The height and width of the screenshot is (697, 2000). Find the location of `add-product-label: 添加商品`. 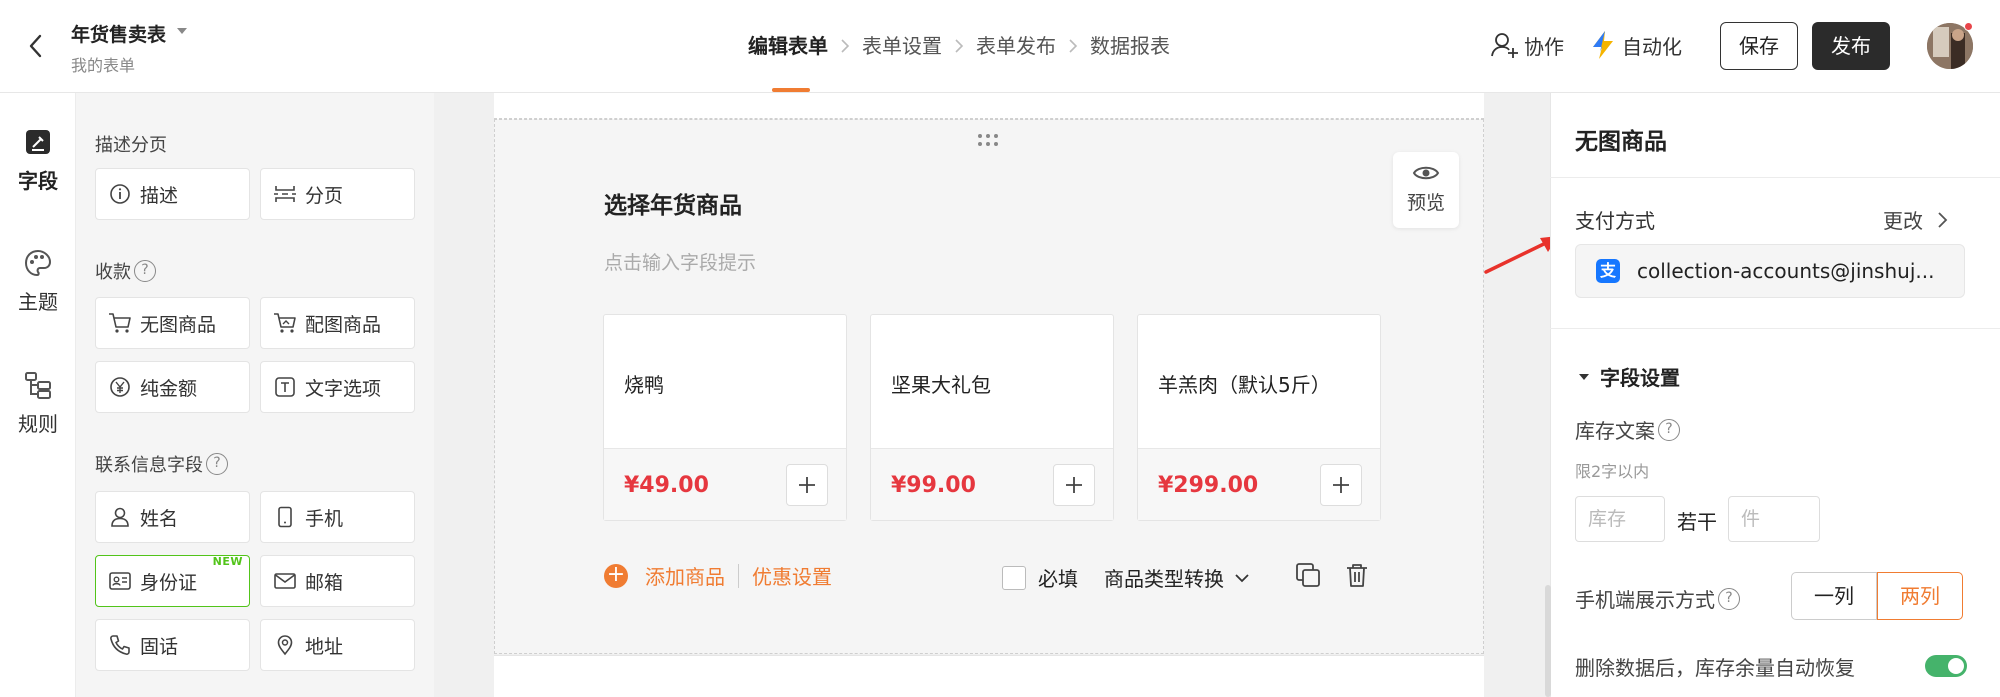

add-product-label: 添加商品 is located at coordinates (685, 577).